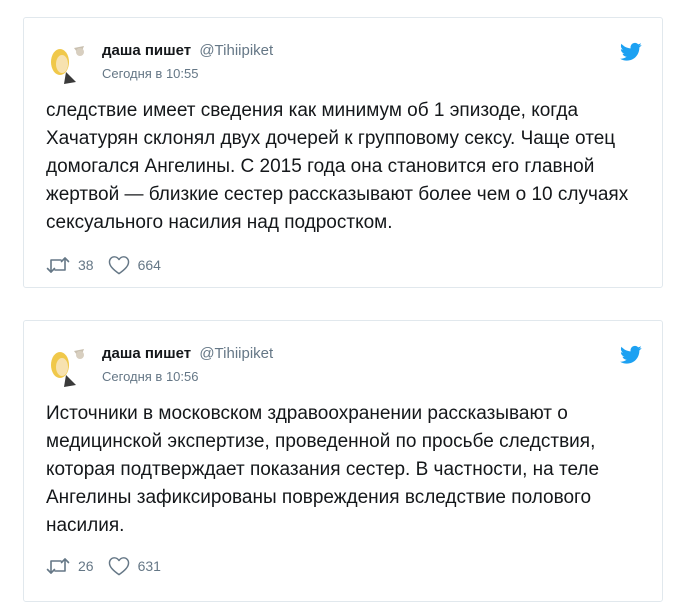  Describe the element at coordinates (150, 376) in the screenshot. I see `timestamp: Сегодня в 10:56` at that location.